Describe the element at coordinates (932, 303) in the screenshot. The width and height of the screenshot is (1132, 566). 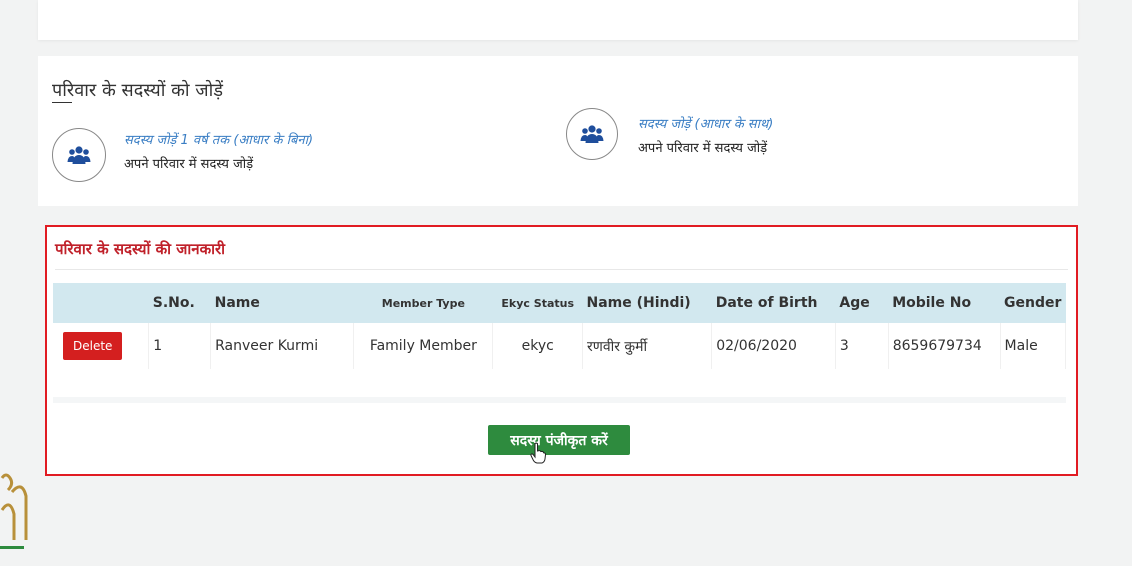
I see `column-header-mobile: Mobile No` at that location.